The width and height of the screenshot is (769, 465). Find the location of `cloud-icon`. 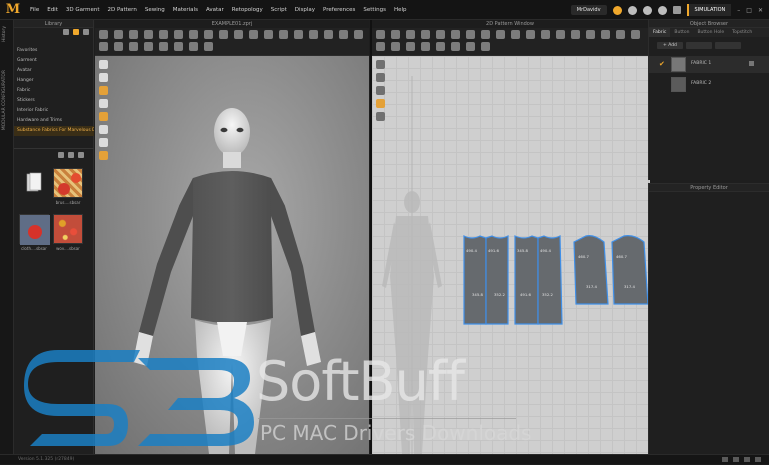

cloud-icon is located at coordinates (617, 10).